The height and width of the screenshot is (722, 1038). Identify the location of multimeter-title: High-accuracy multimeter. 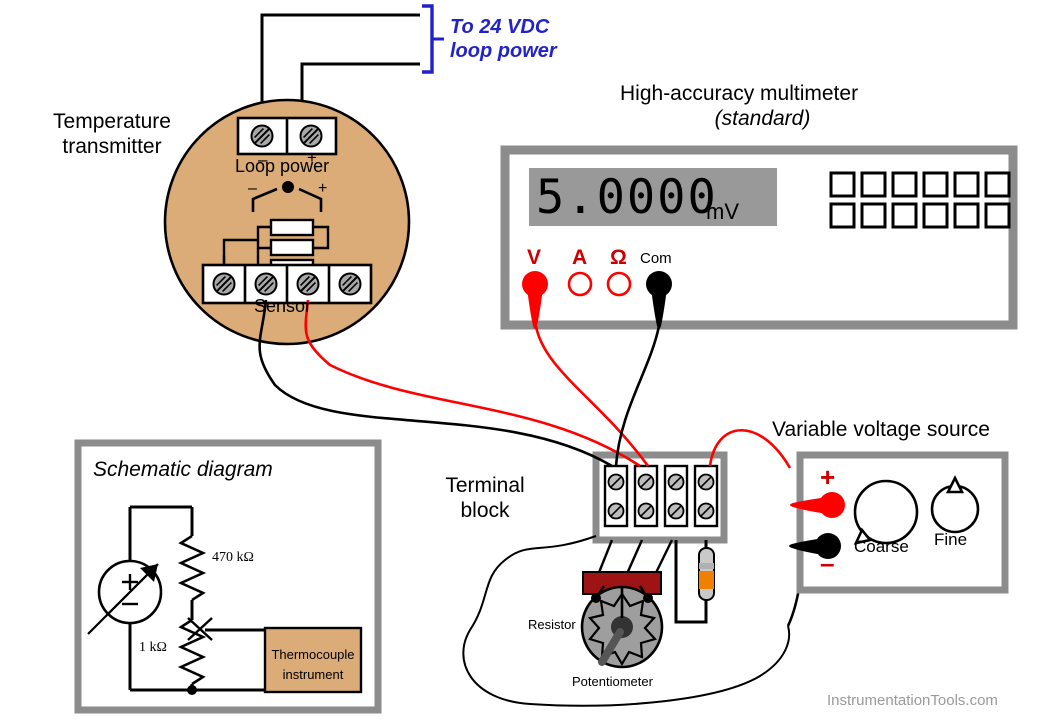
(739, 93).